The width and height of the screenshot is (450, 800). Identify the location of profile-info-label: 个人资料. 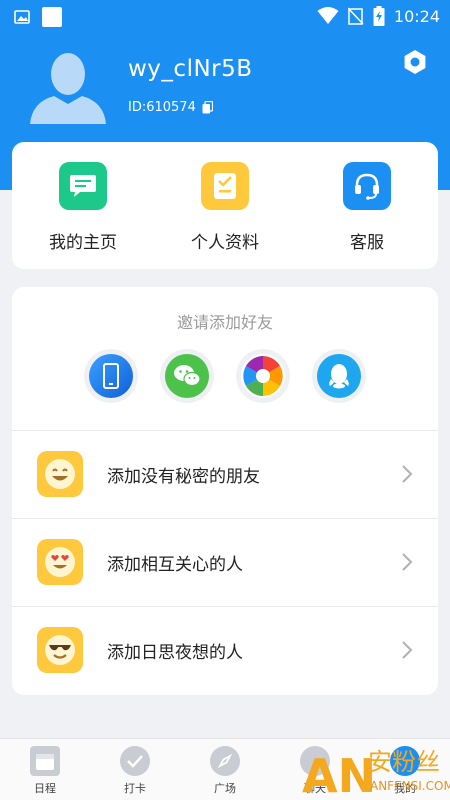
(225, 243).